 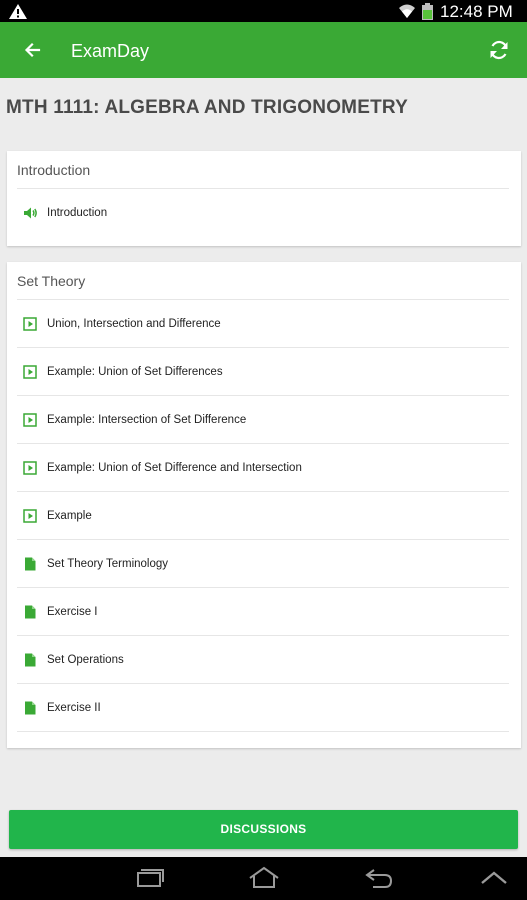 I want to click on section-card-introduction: Introduction Introduction, so click(x=264, y=198).